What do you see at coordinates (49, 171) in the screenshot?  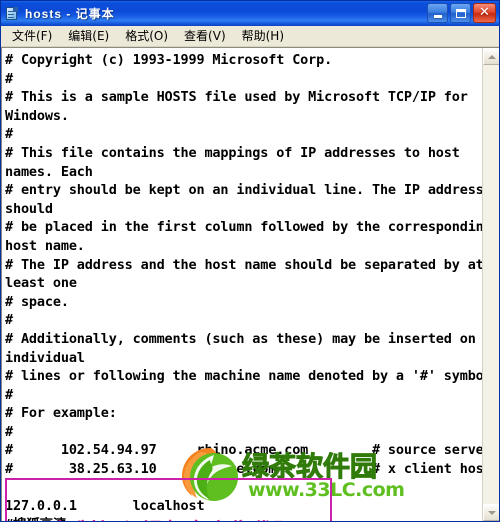 I see `editor-line: names. Each` at bounding box center [49, 171].